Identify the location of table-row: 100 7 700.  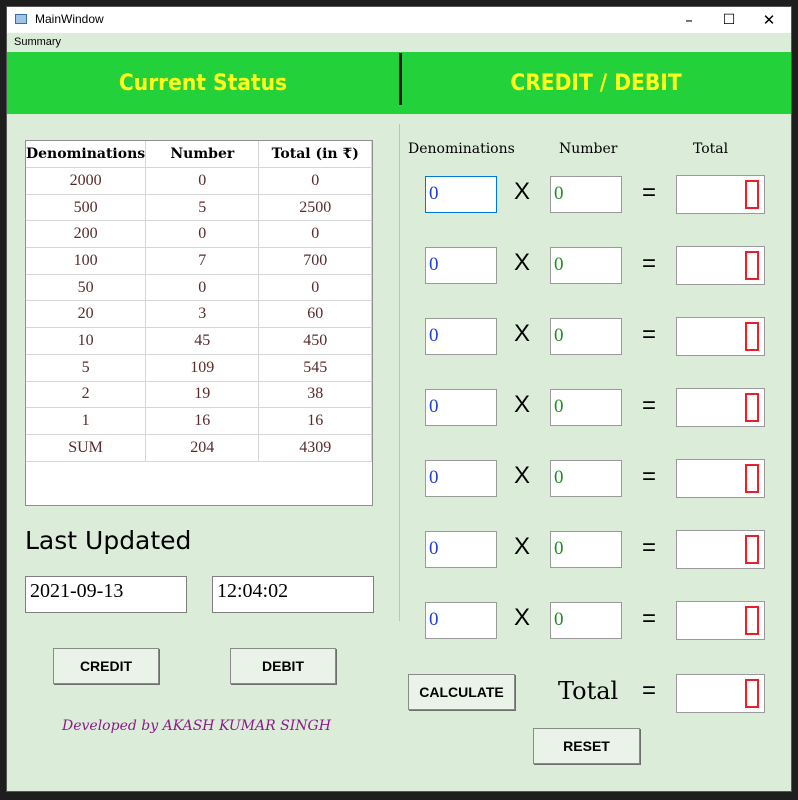
(199, 261).